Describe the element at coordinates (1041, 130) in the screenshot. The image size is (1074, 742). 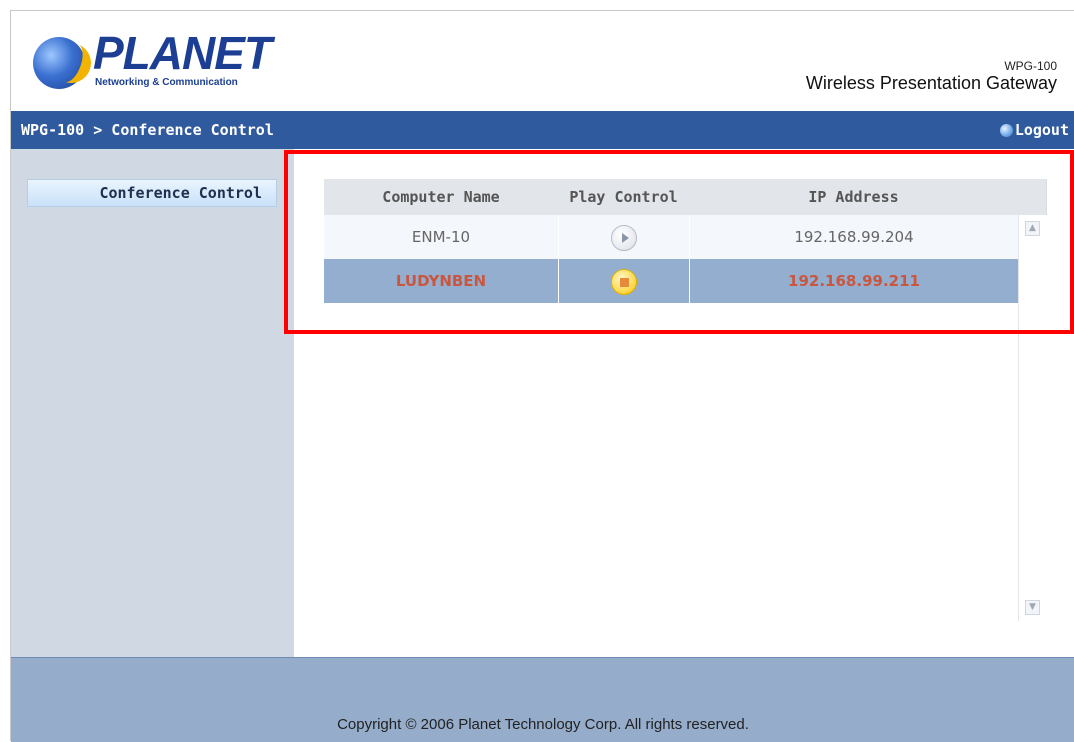
I see `logout-label: Logout` at that location.